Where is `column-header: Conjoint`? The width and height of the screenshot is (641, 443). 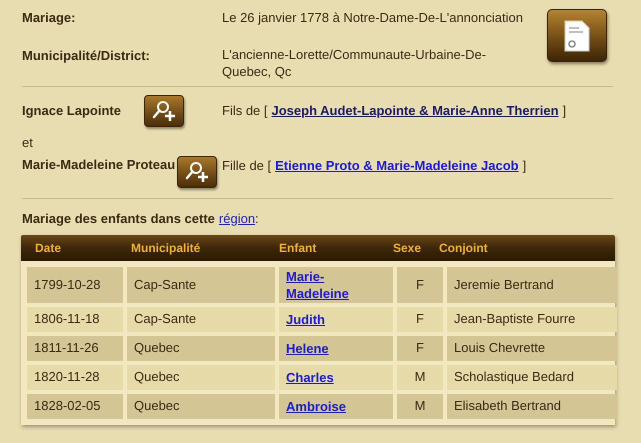 column-header: Conjoint is located at coordinates (463, 247).